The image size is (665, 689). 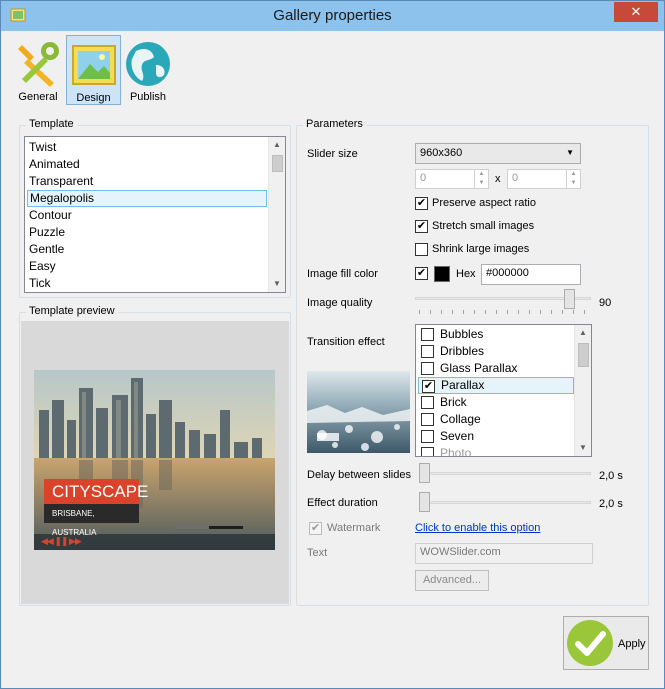 What do you see at coordinates (636, 12) in the screenshot?
I see `close-button: ✕` at bounding box center [636, 12].